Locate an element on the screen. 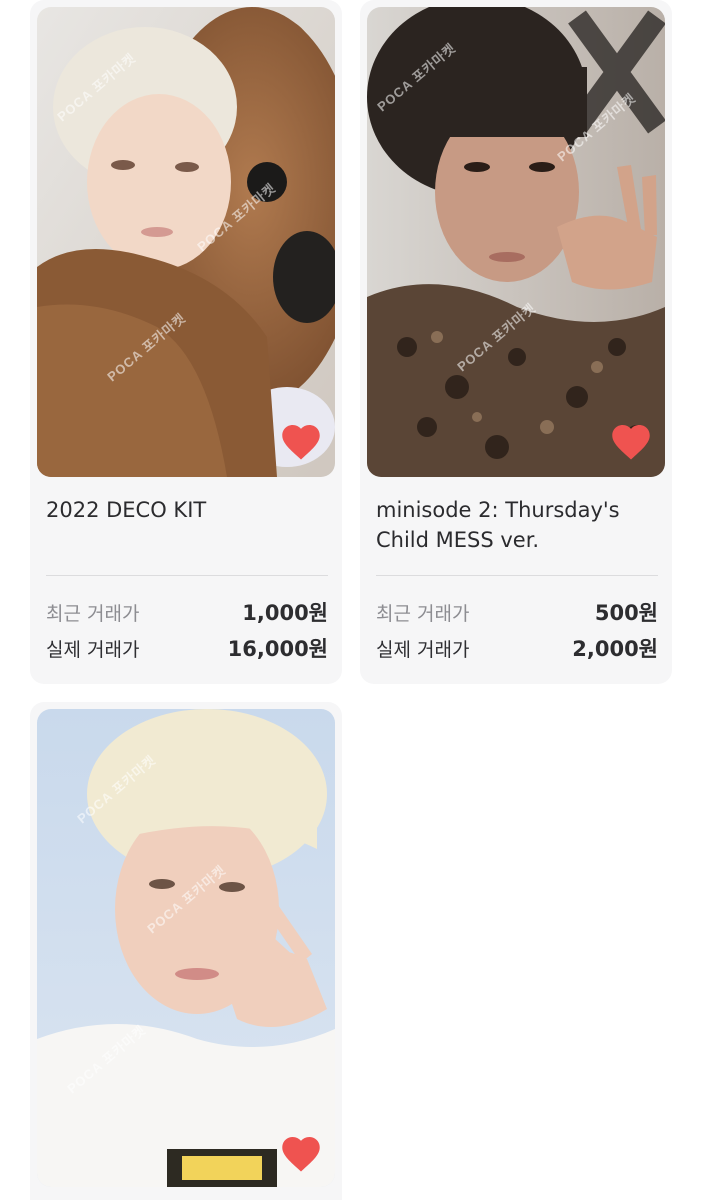  product-title: minisode 2: Thursday's Child MESS ver. is located at coordinates (517, 525).